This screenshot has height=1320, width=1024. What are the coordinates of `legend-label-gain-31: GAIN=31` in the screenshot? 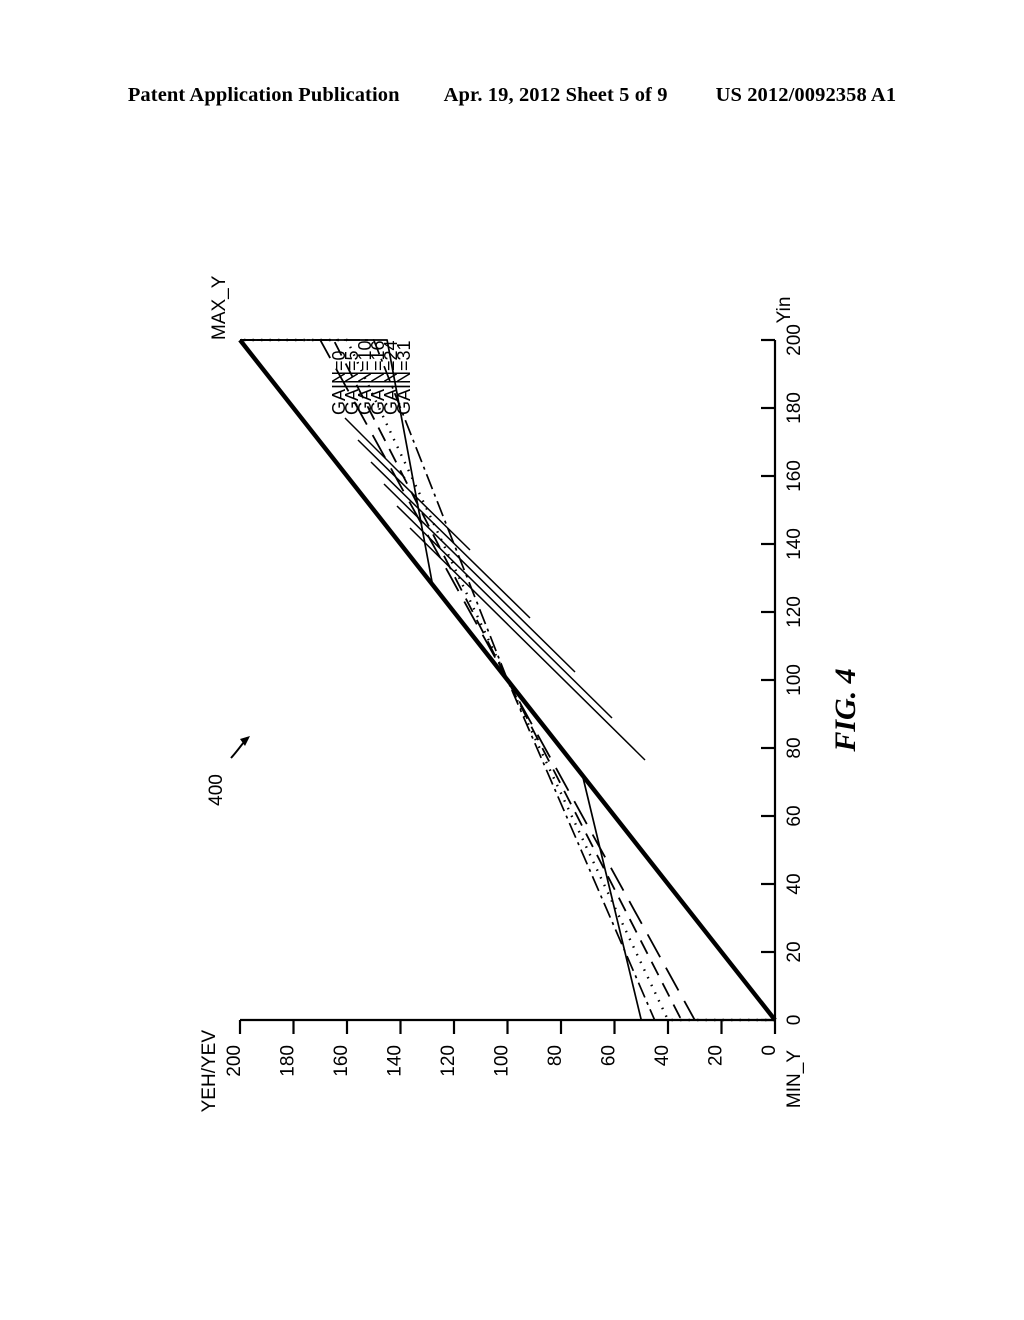 It's located at (404, 377).